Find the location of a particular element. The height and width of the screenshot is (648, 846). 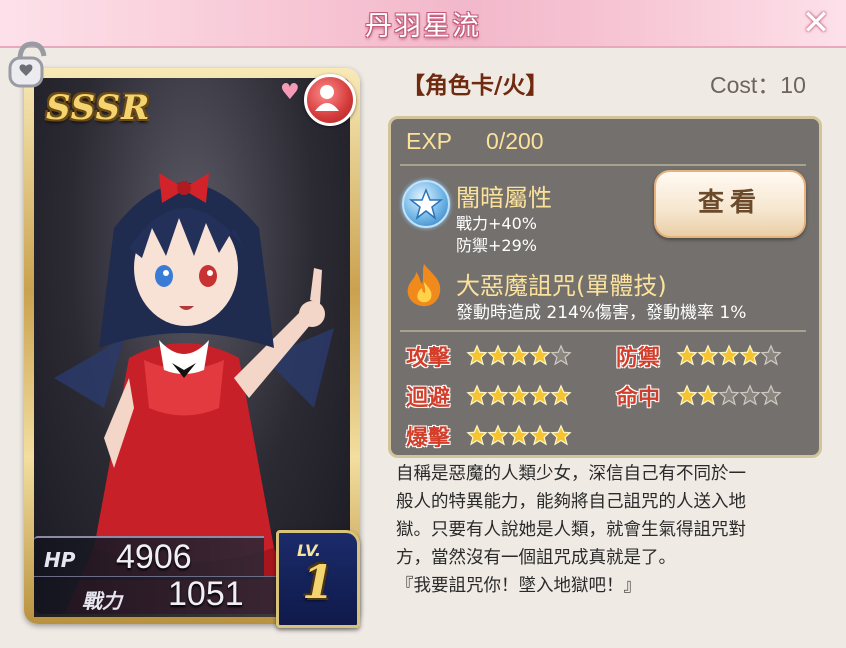

stat-stars-attack is located at coordinates (519, 355).